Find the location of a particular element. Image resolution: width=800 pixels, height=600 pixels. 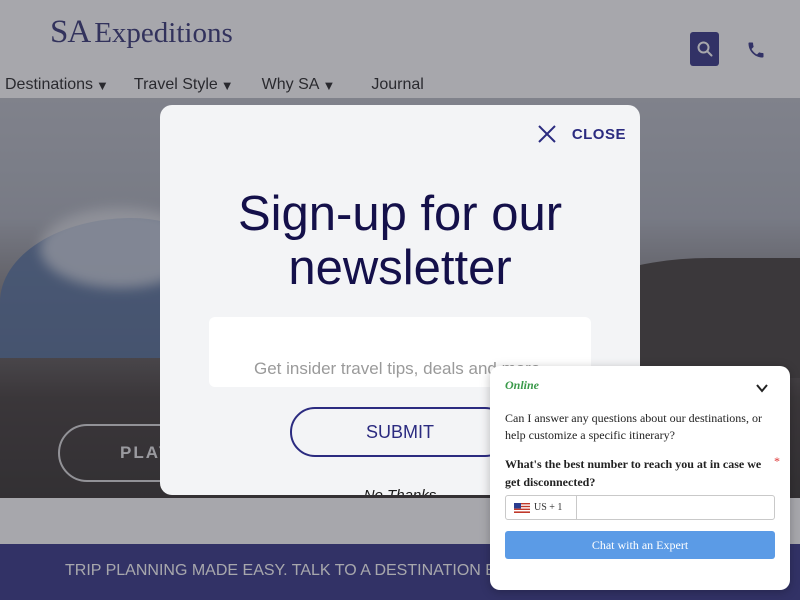

modal-title-line-2: newsletter is located at coordinates (400, 268).